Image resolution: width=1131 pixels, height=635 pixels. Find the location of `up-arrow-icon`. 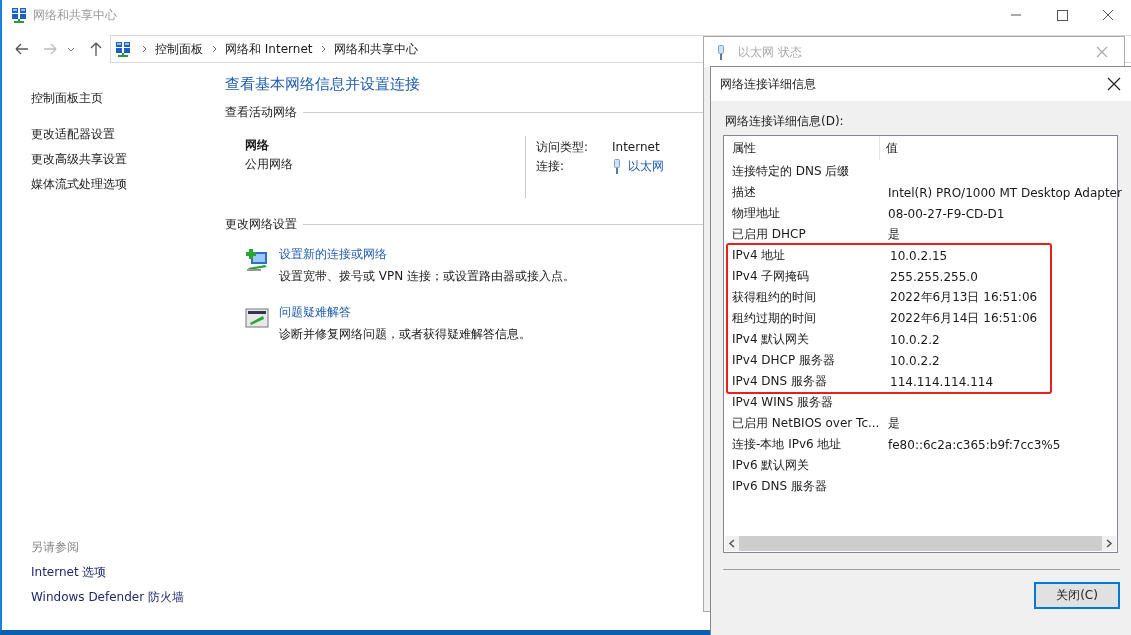

up-arrow-icon is located at coordinates (96, 49).